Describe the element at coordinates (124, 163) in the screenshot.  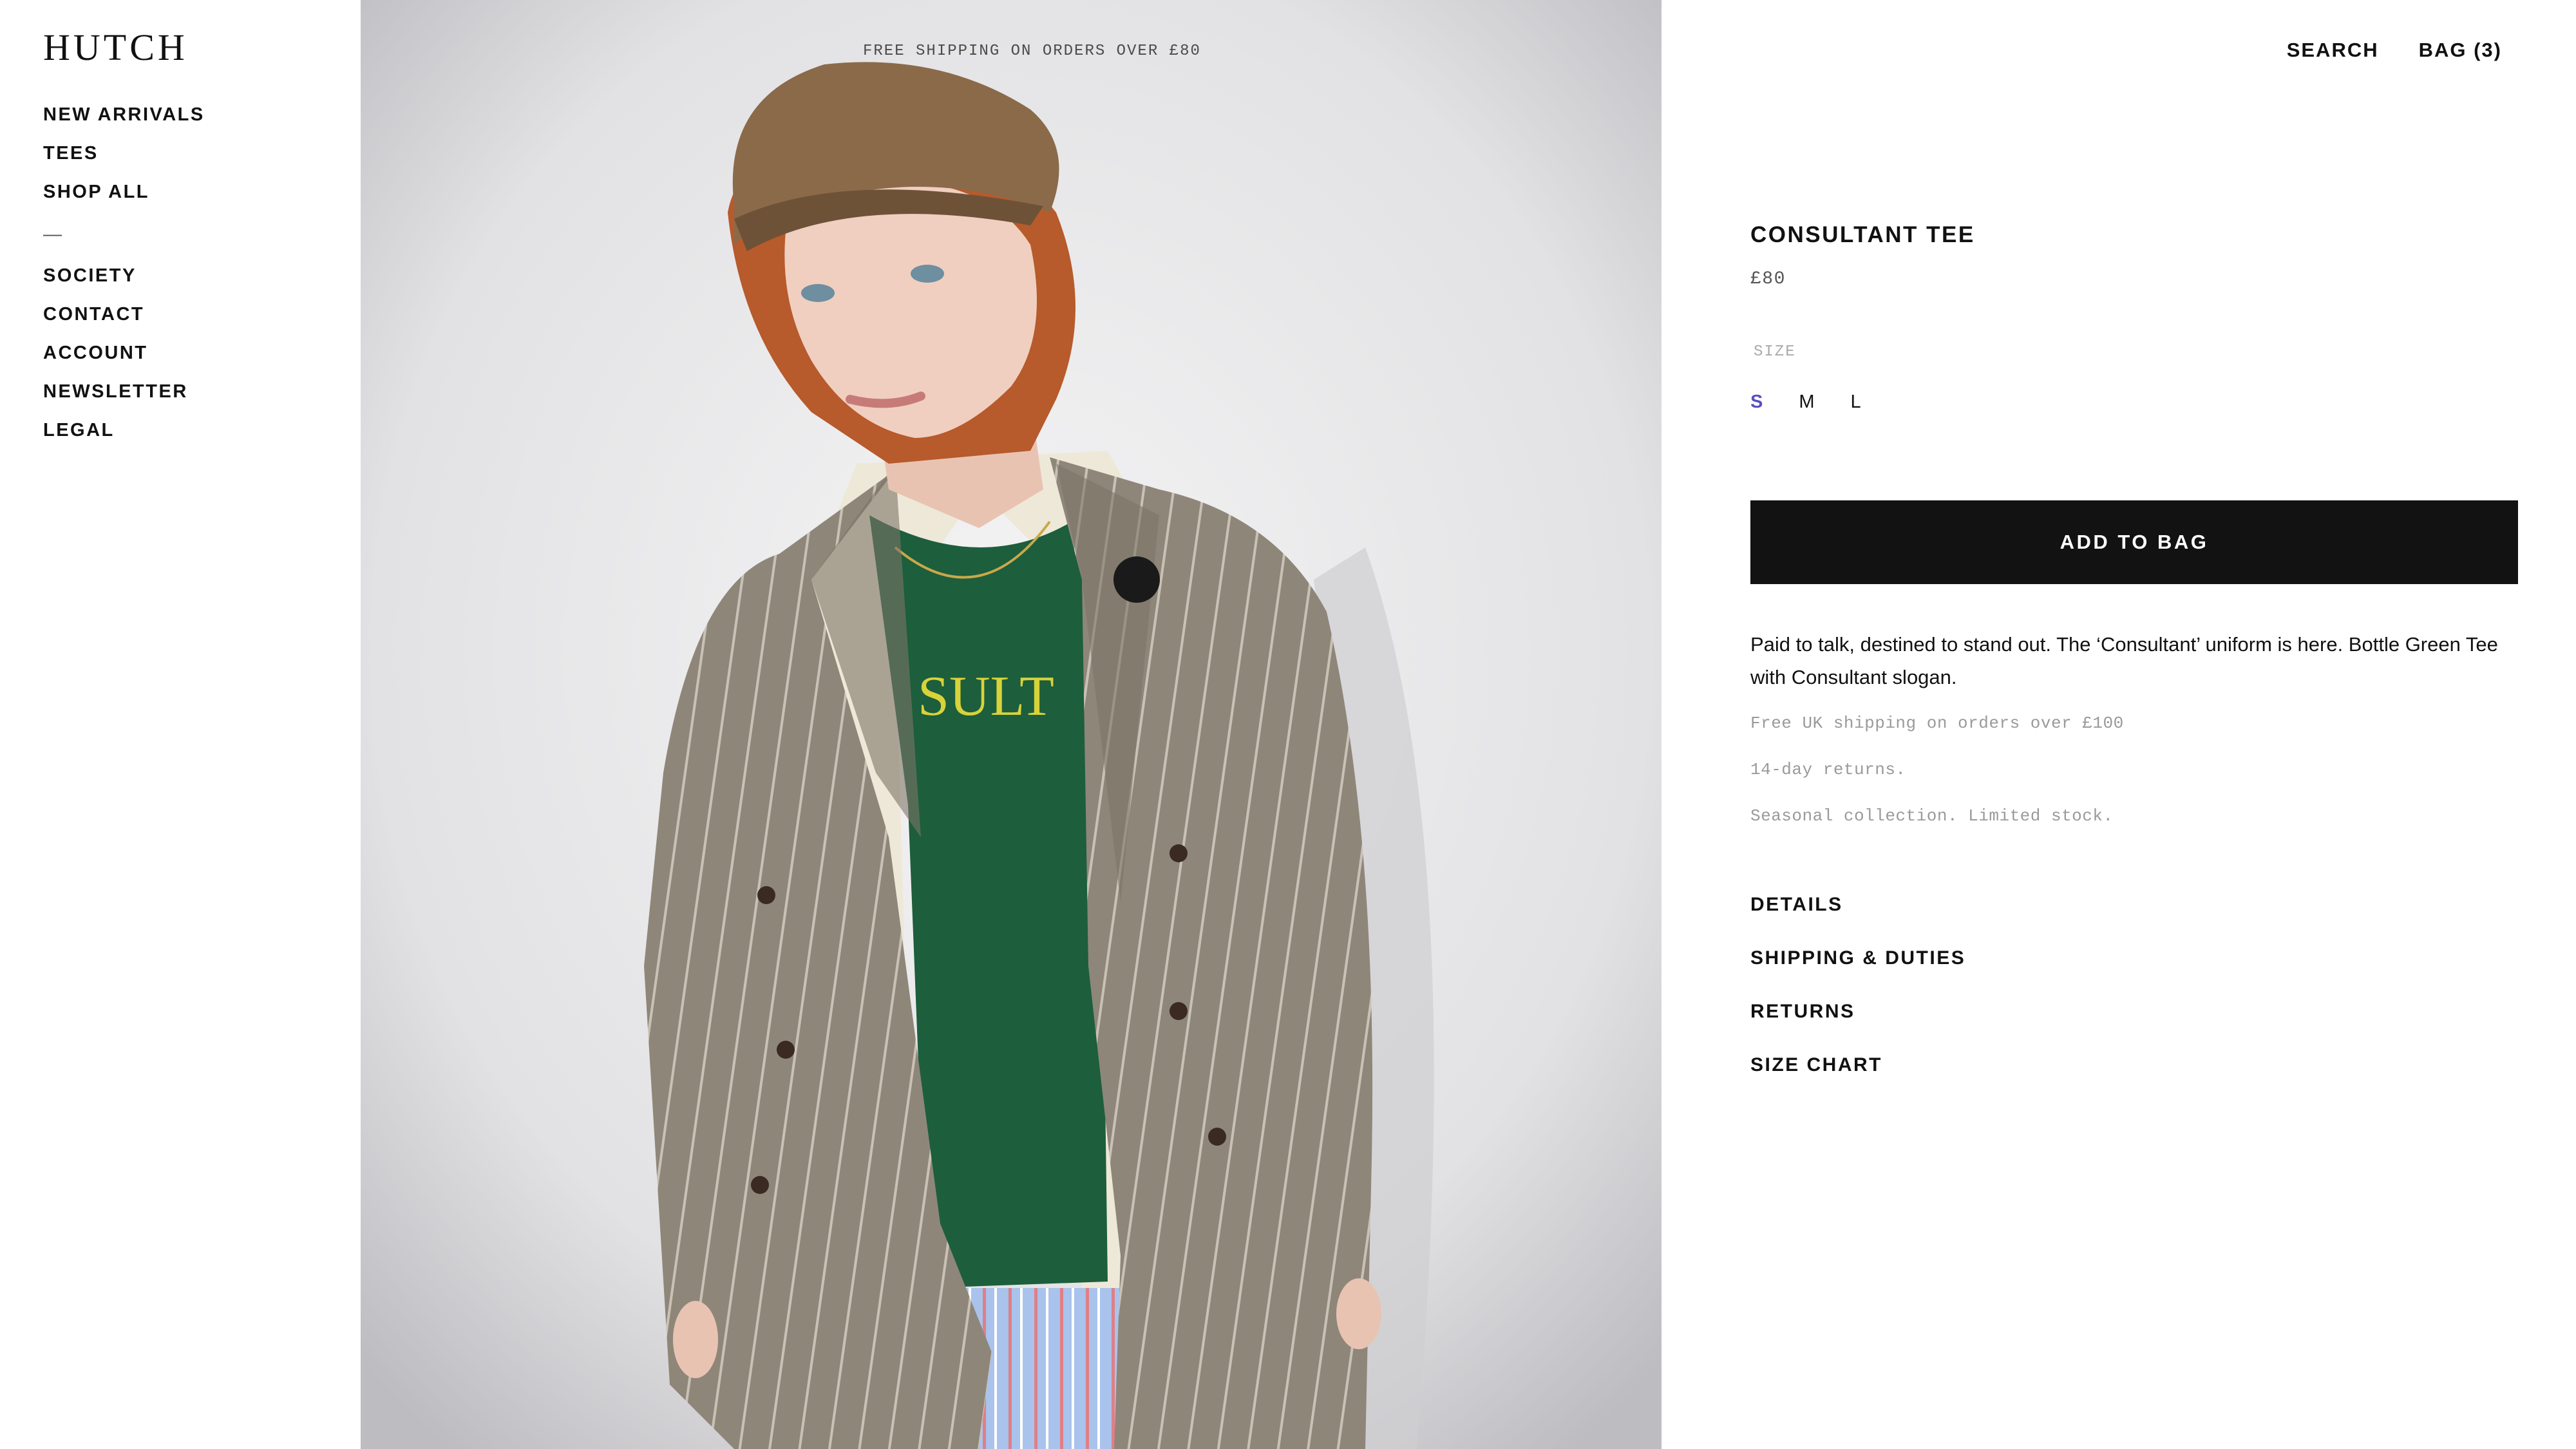
I see `nav-tees: TEES` at that location.